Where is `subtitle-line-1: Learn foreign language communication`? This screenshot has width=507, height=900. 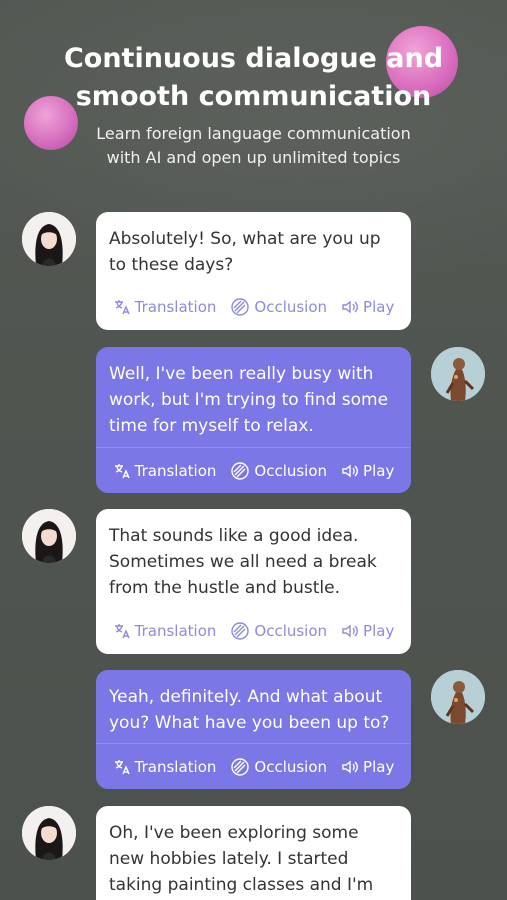 subtitle-line-1: Learn foreign language communication is located at coordinates (253, 133).